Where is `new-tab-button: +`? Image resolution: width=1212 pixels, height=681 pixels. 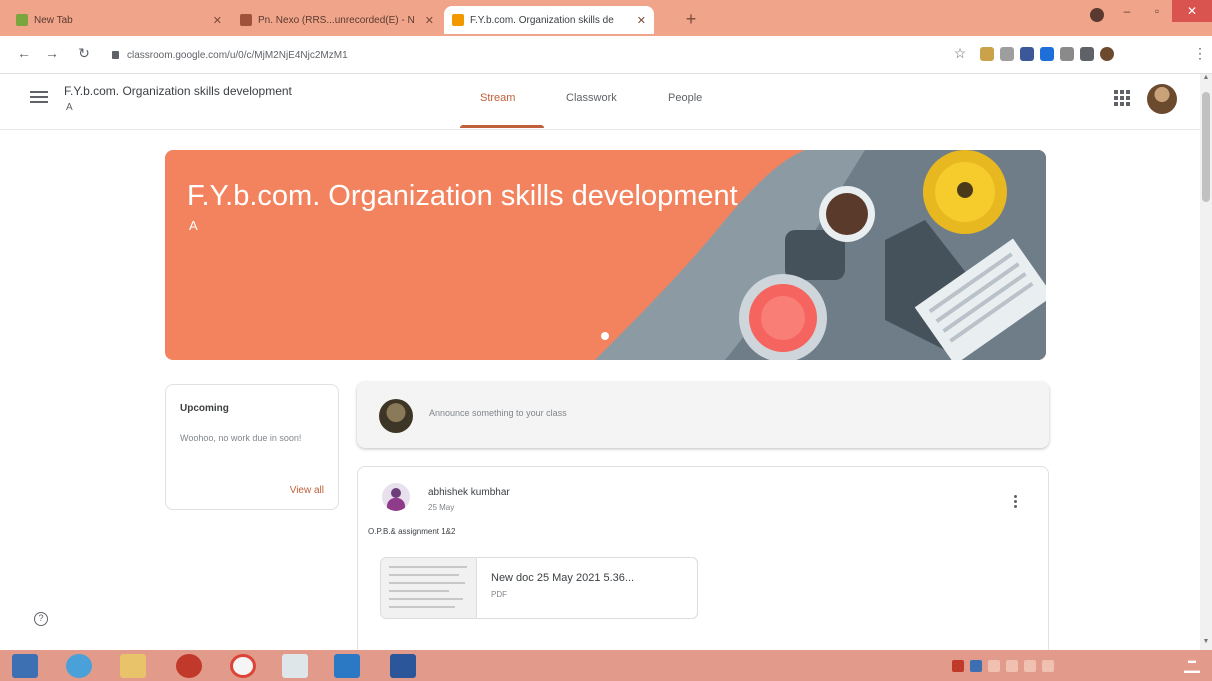 new-tab-button: + is located at coordinates (691, 19).